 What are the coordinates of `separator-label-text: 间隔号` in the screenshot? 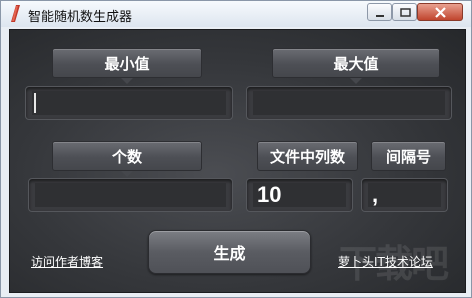 It's located at (408, 156).